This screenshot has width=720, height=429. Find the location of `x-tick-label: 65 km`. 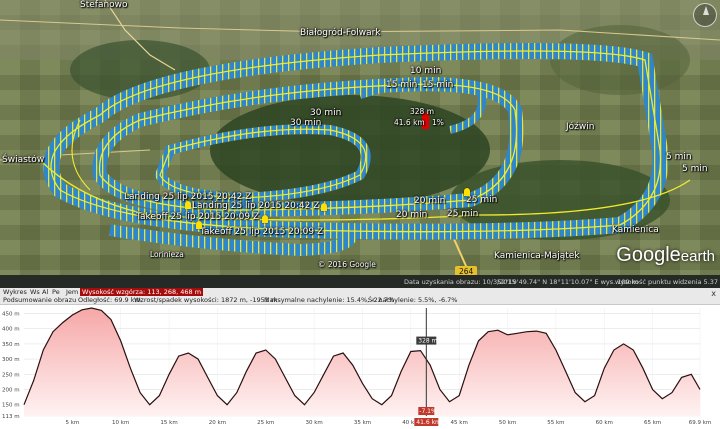

x-tick-label: 65 km is located at coordinates (652, 423).